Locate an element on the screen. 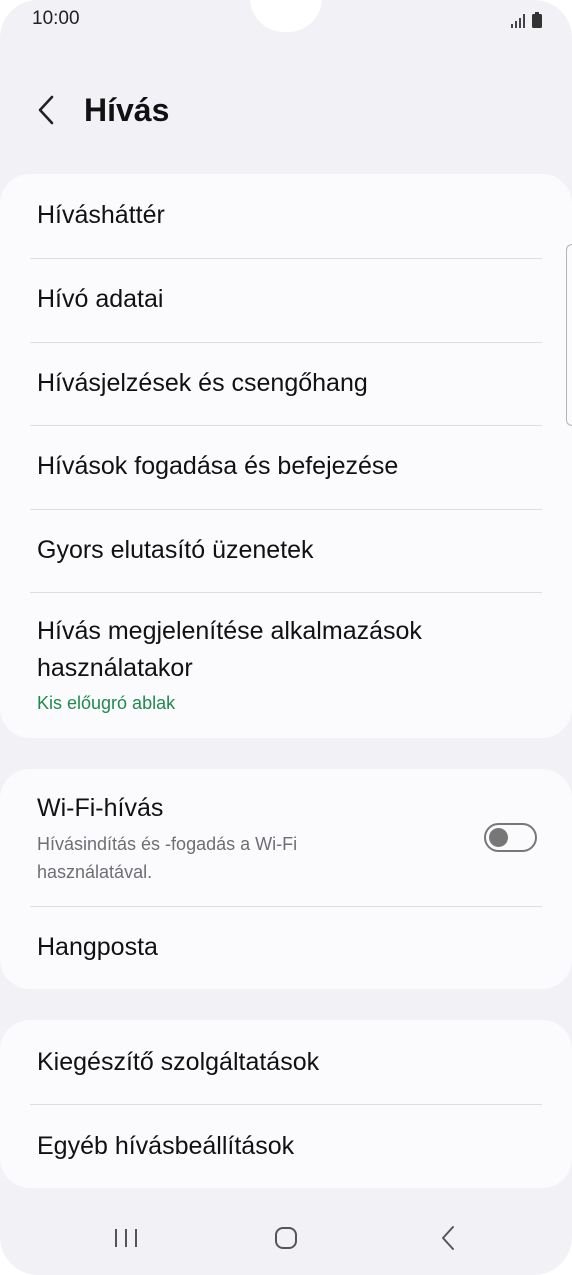 The height and width of the screenshot is (1275, 572). item-label: Egyéb hívásbeállítások is located at coordinates (166, 1146).